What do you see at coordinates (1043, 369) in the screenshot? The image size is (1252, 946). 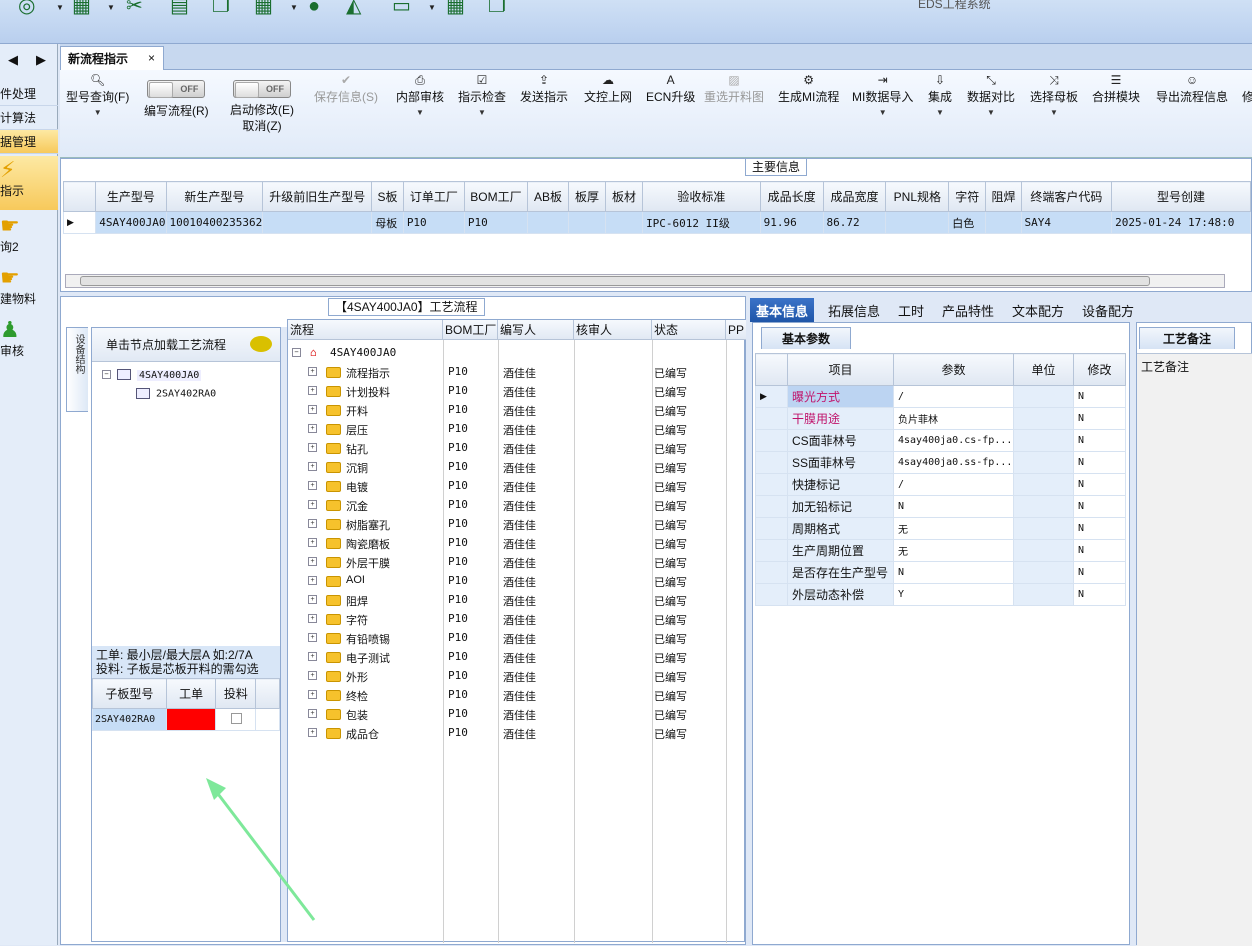 I see `column-header: 单位` at bounding box center [1043, 369].